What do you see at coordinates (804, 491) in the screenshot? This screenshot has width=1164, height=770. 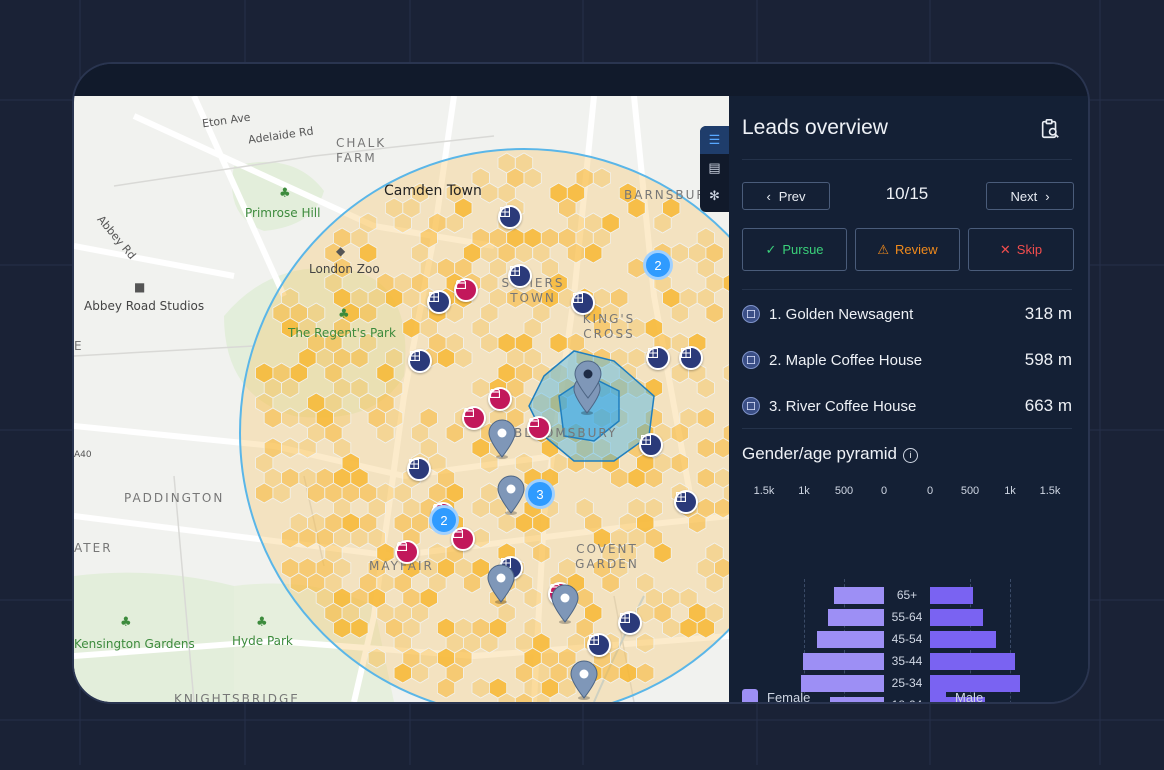 I see `axis-tick-label: 1k` at bounding box center [804, 491].